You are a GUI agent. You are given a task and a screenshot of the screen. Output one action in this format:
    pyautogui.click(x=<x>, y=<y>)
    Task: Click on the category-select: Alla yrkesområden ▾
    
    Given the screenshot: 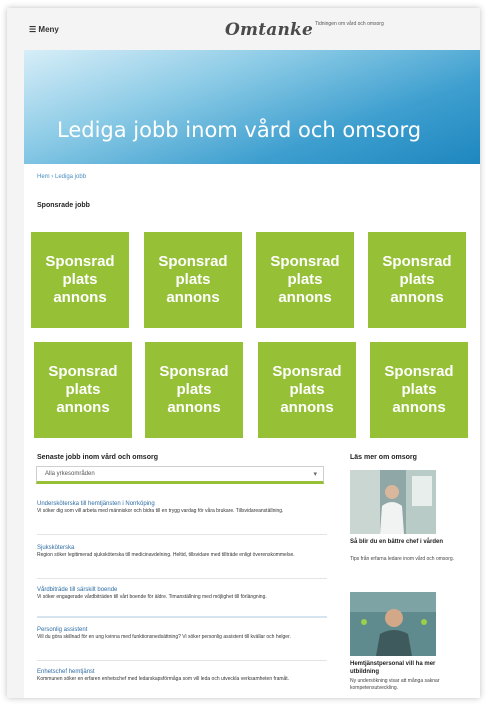 What is the action you would take?
    pyautogui.click(x=180, y=475)
    